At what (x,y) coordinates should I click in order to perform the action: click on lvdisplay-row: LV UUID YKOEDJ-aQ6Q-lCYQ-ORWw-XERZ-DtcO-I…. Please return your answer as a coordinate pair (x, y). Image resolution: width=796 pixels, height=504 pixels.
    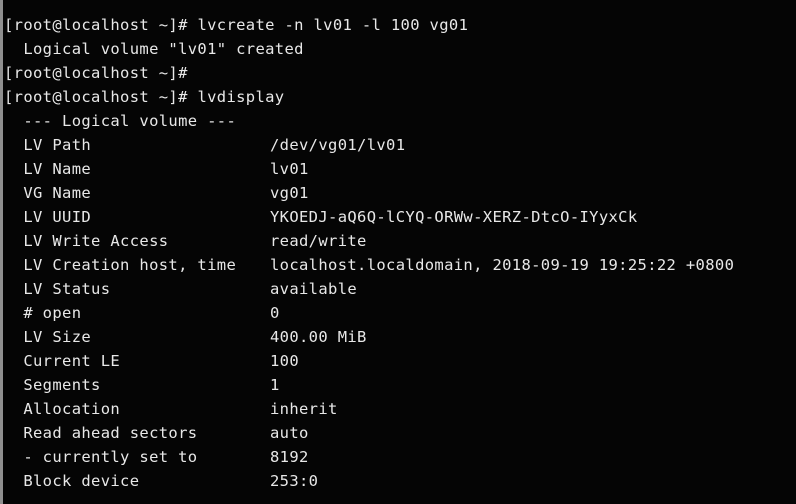
    Looking at the image, I should click on (400, 217).